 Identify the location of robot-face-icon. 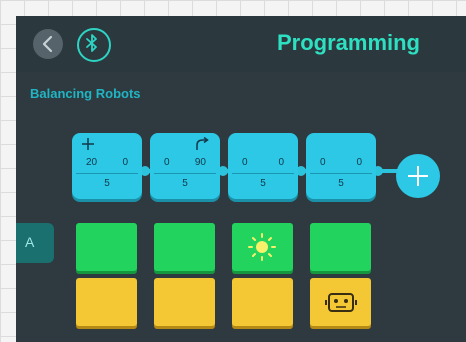
(341, 302).